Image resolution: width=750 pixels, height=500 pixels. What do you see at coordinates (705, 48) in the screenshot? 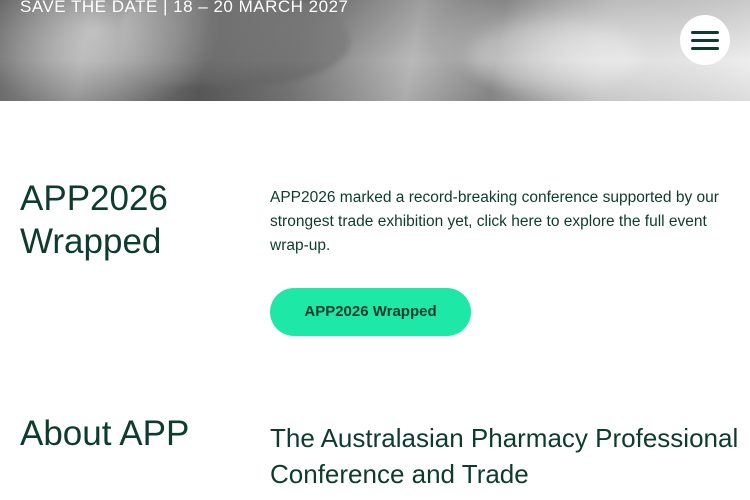
I see `menu-icon-bar-bottom` at bounding box center [705, 48].